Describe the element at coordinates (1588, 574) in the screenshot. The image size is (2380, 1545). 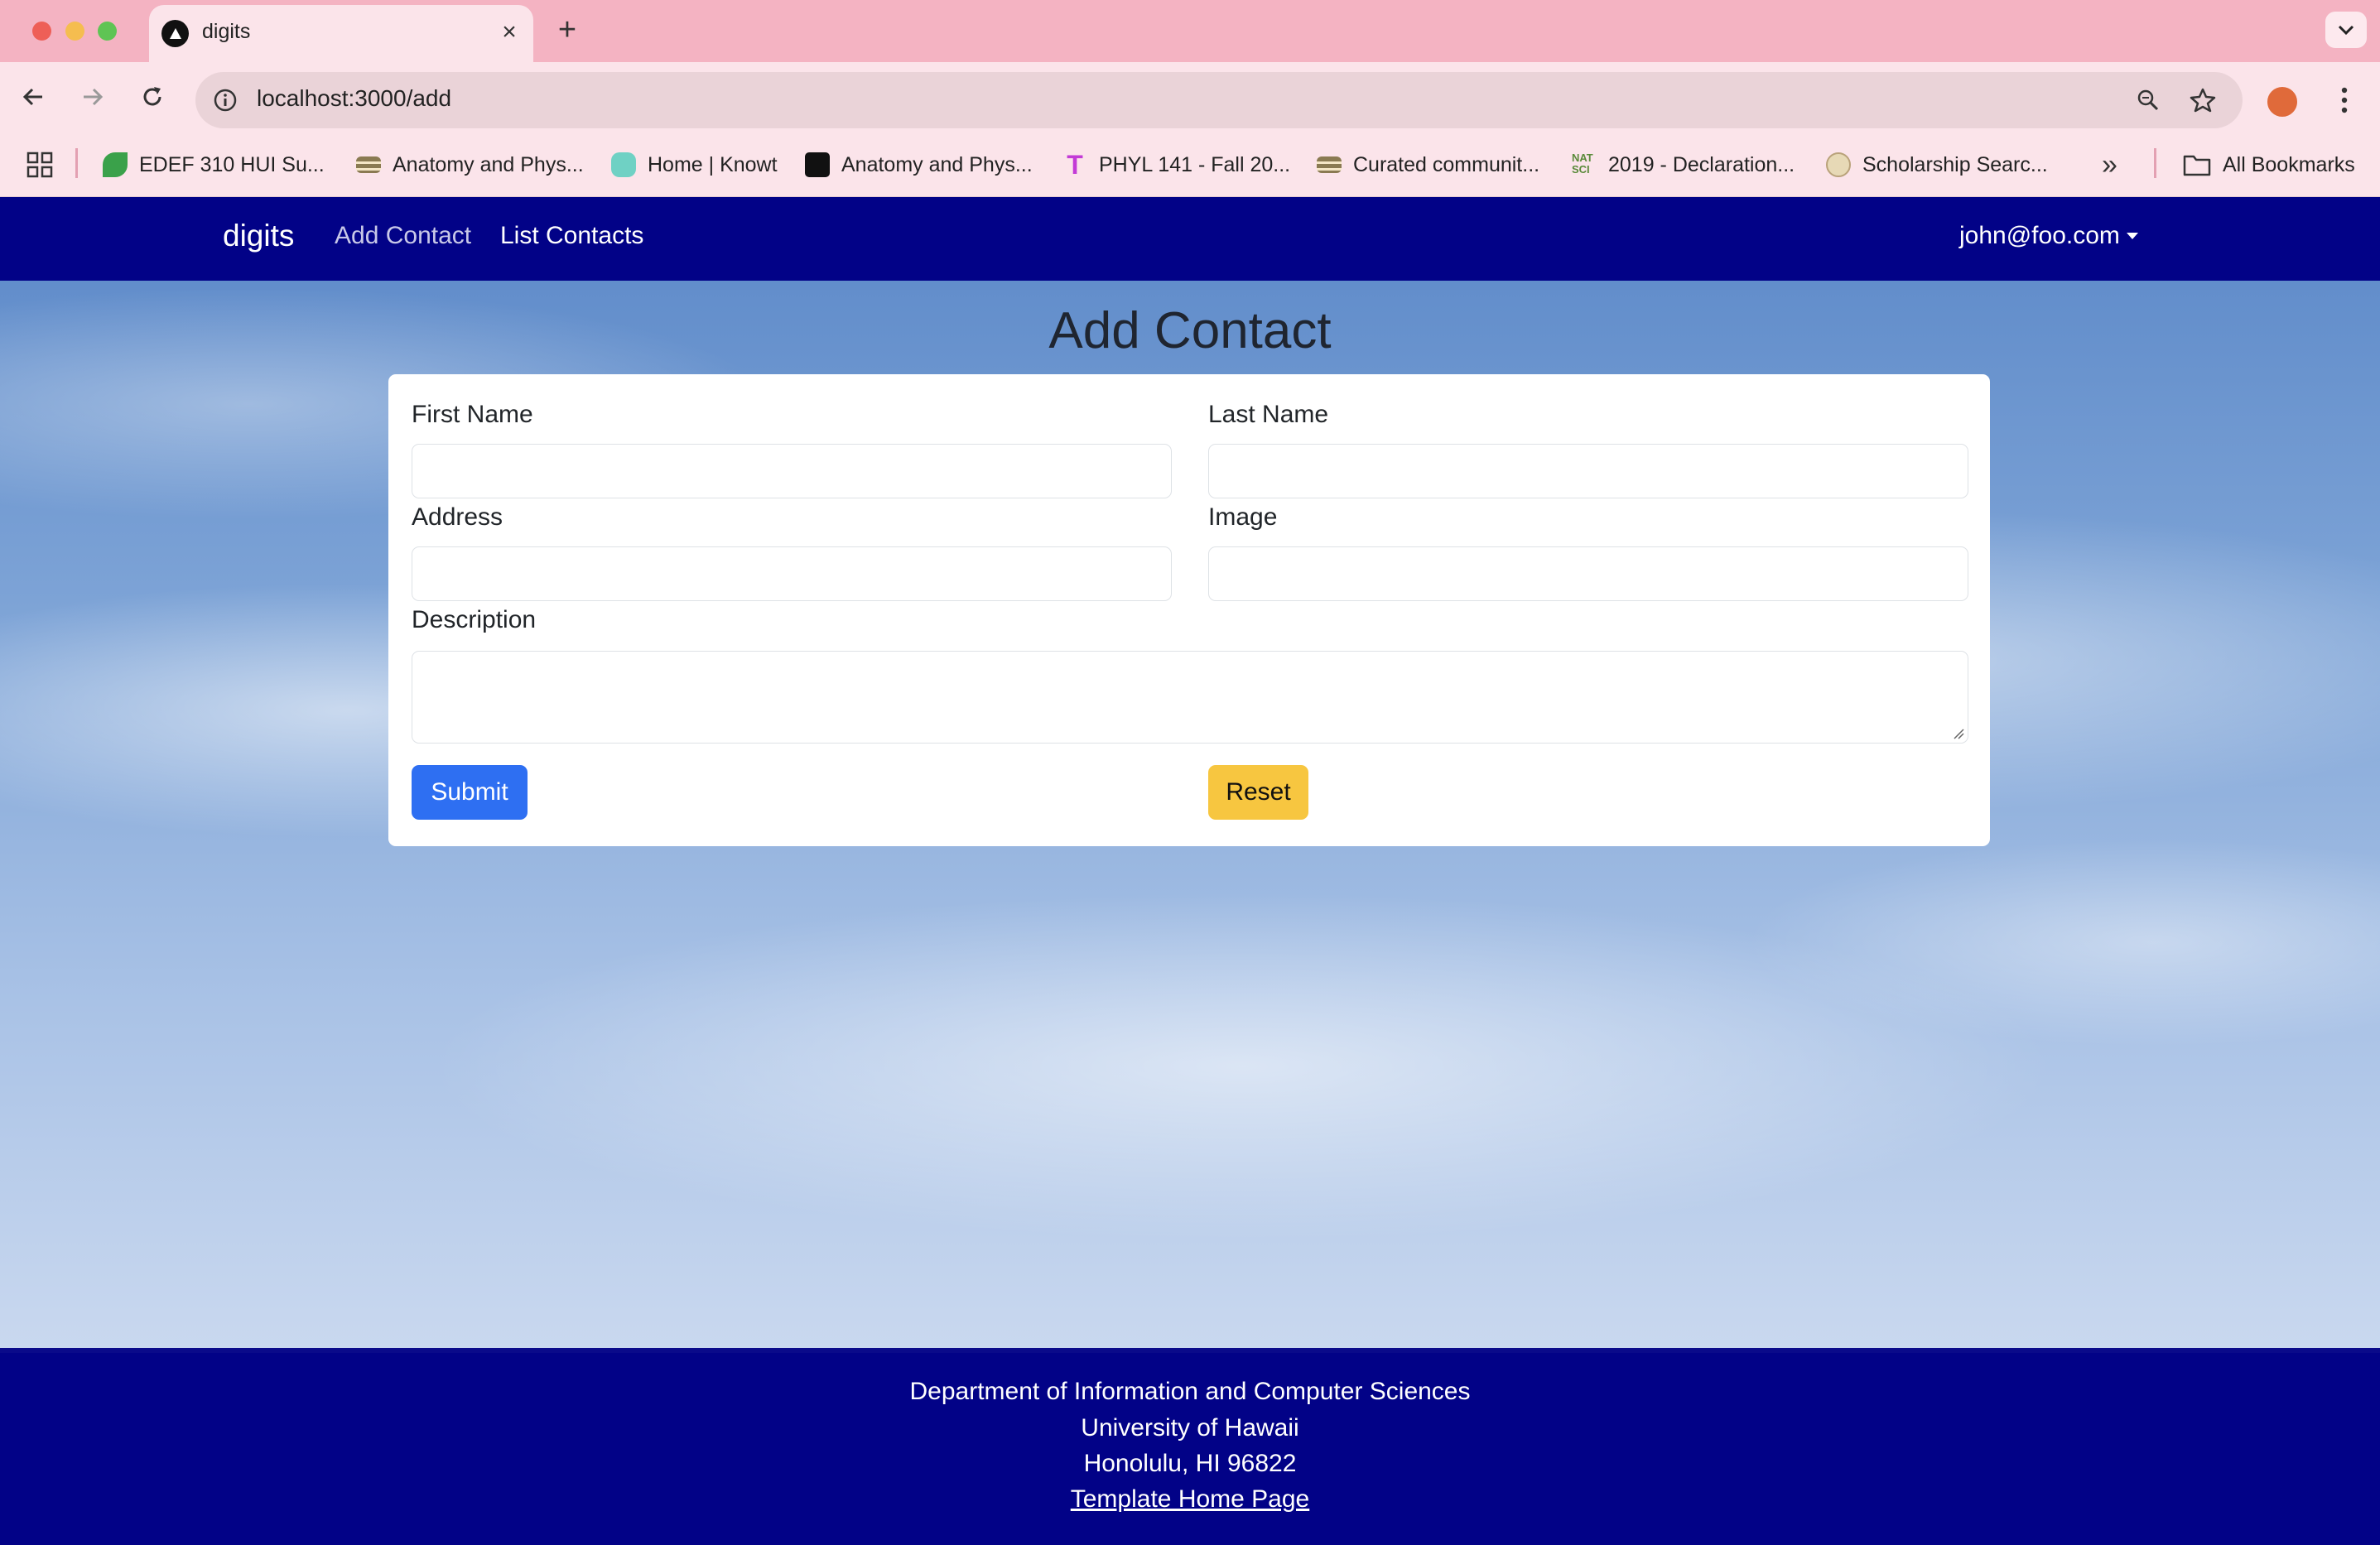
I see `image-input` at that location.